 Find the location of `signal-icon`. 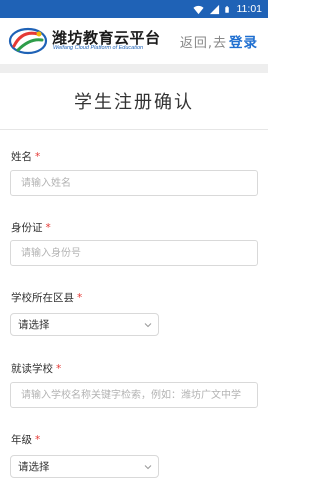

signal-icon is located at coordinates (214, 9).